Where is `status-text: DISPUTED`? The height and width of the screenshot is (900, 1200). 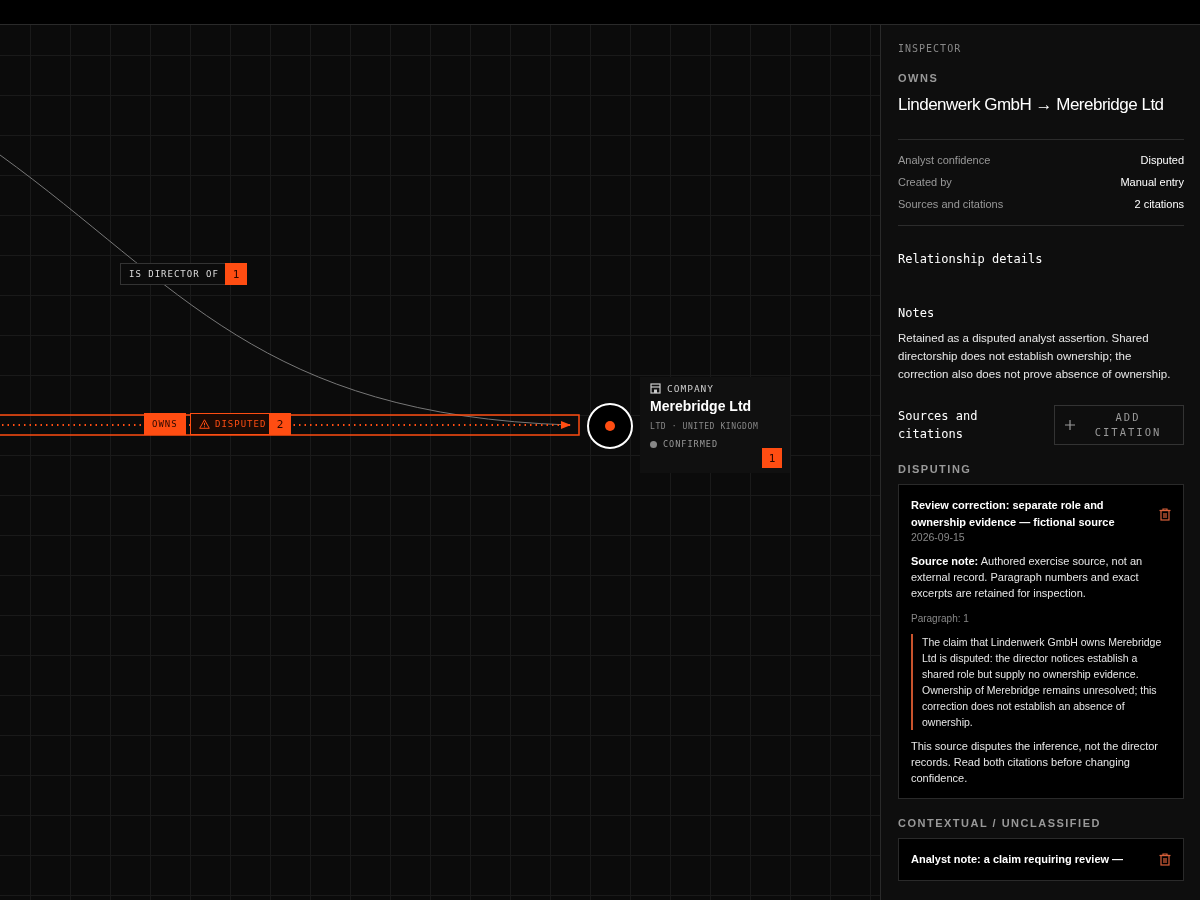 status-text: DISPUTED is located at coordinates (241, 424).